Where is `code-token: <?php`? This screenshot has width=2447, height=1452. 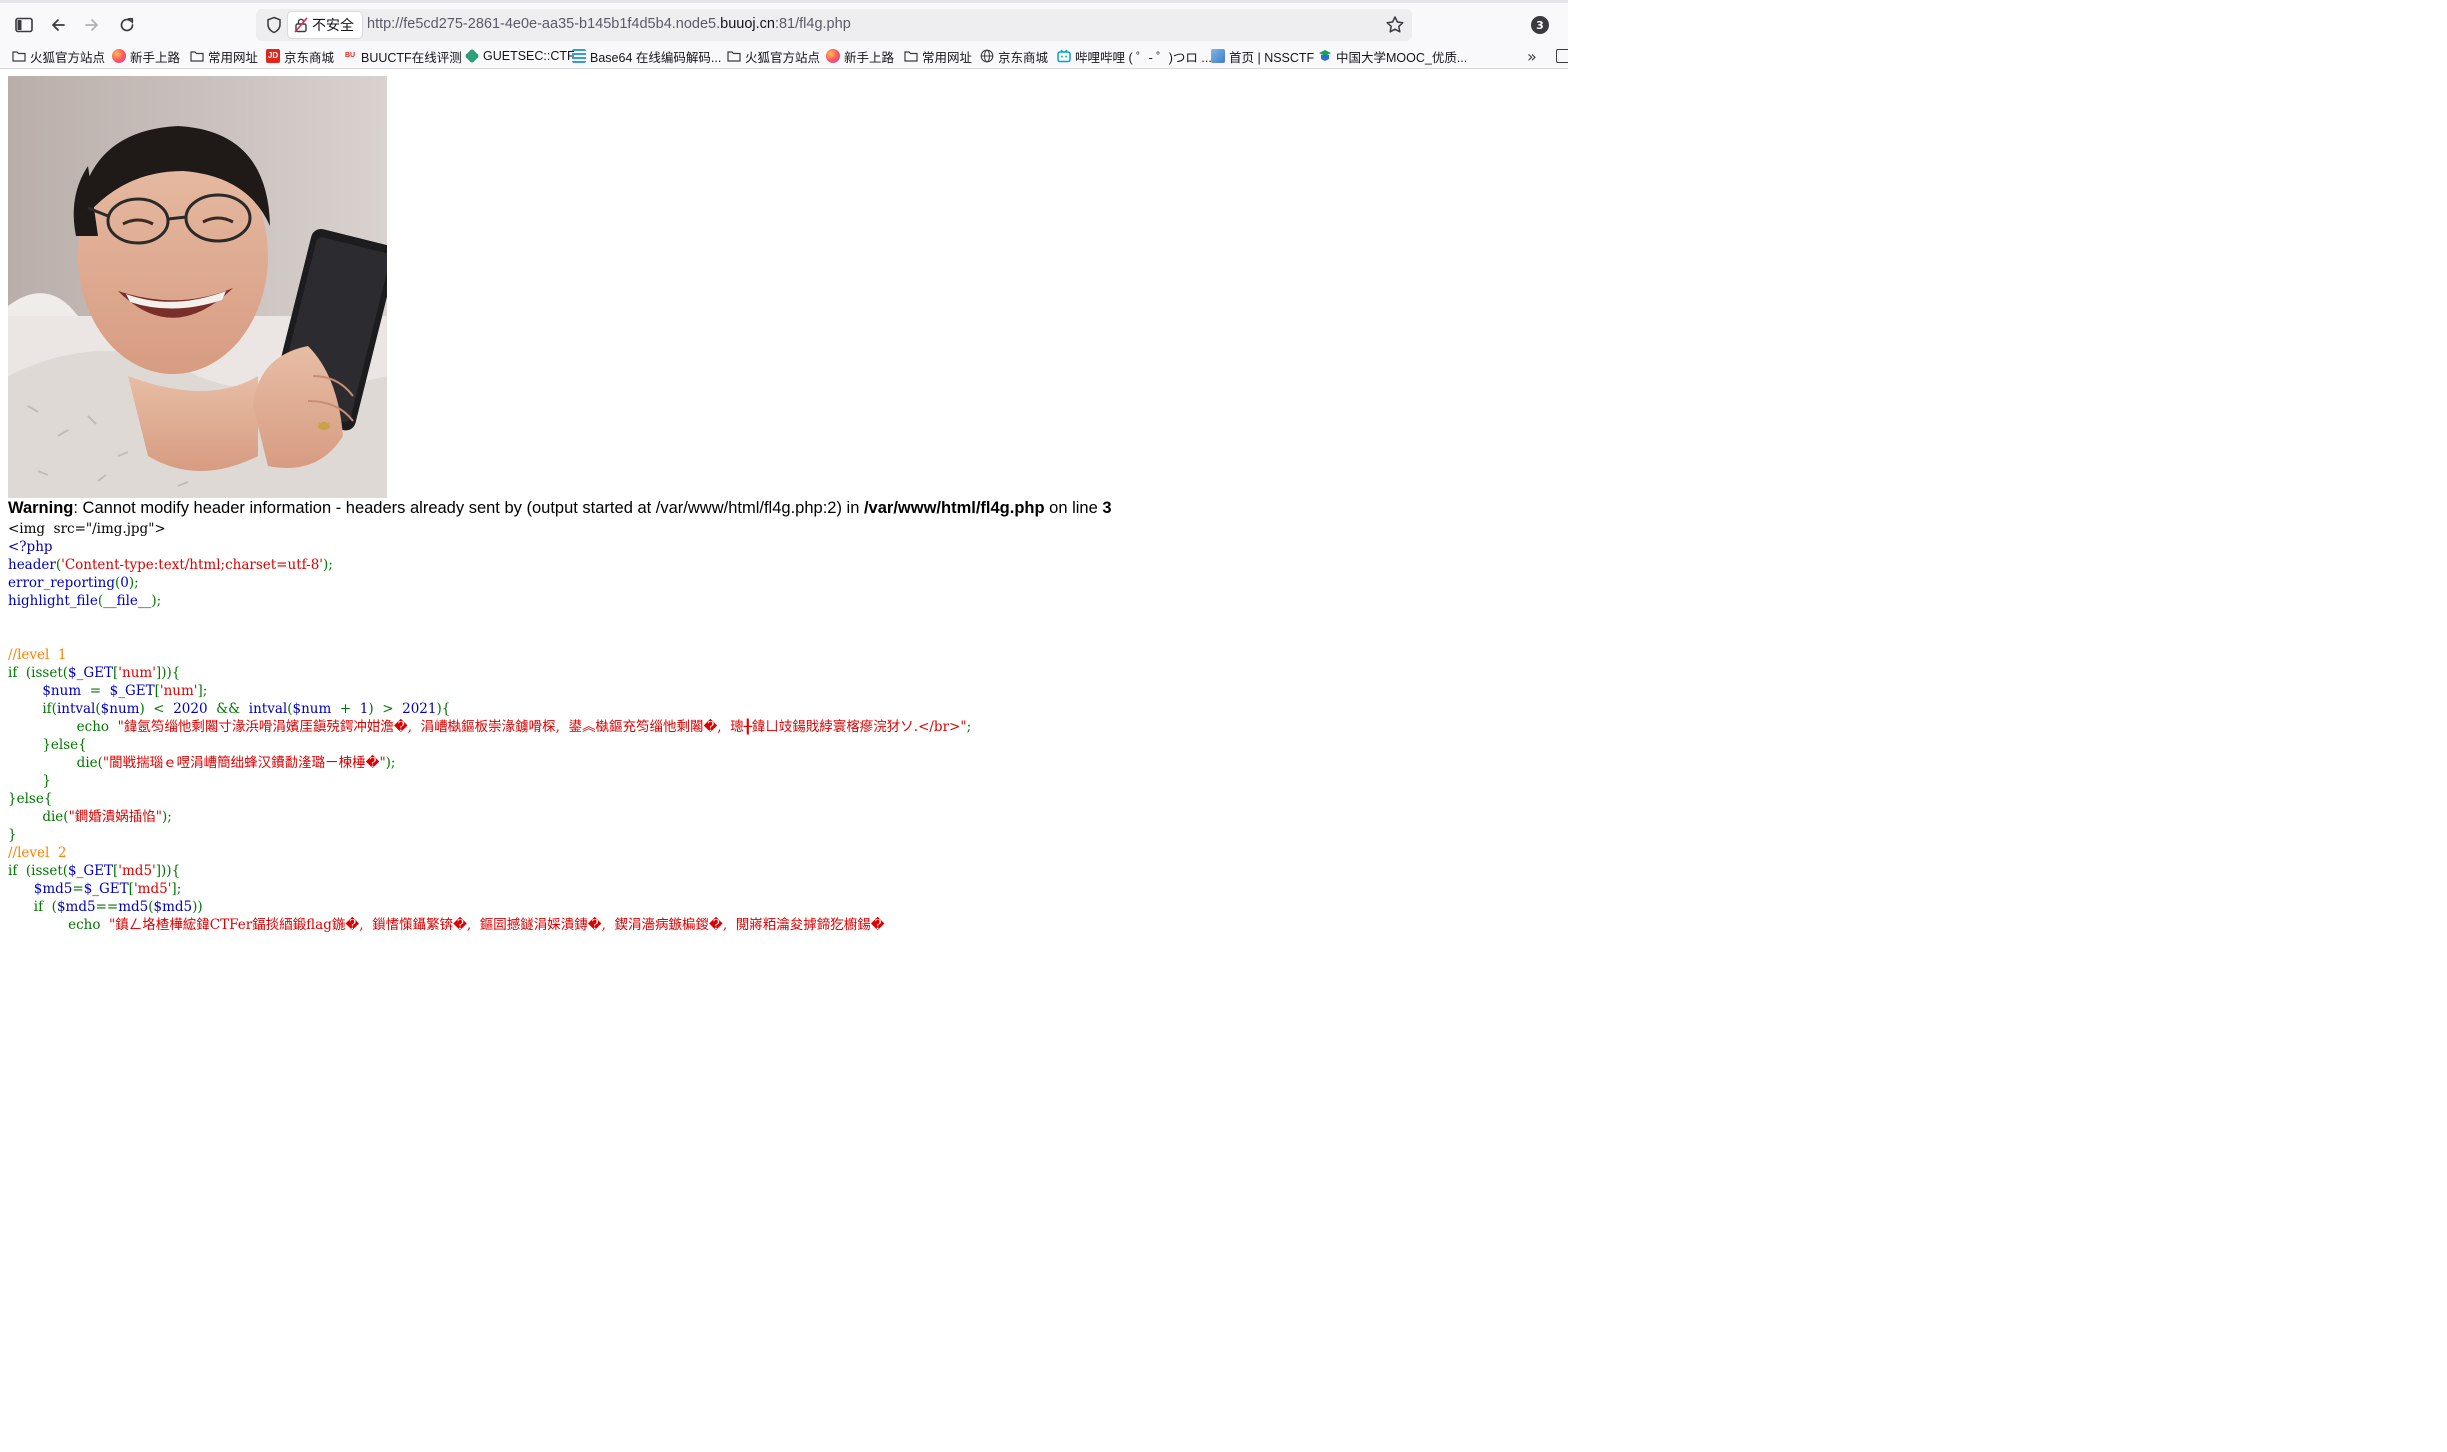 code-token: <?php is located at coordinates (30, 547).